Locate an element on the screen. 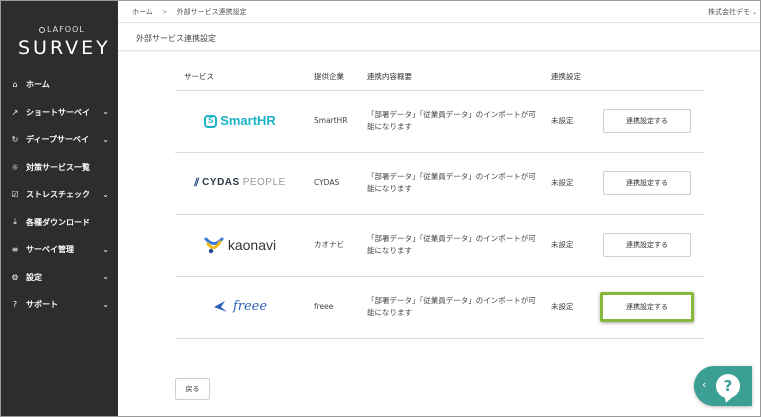  sidebar-item-download: ⤓ 各種ダウンロード is located at coordinates (59, 223).